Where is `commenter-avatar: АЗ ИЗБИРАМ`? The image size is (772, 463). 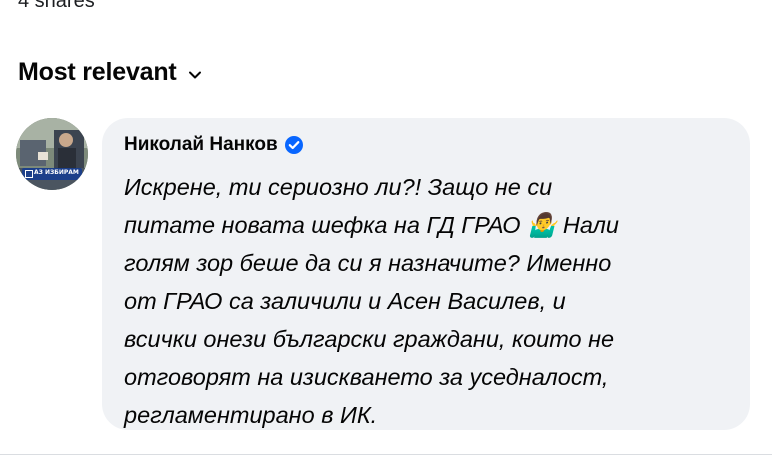
commenter-avatar: АЗ ИЗБИРАМ is located at coordinates (52, 154).